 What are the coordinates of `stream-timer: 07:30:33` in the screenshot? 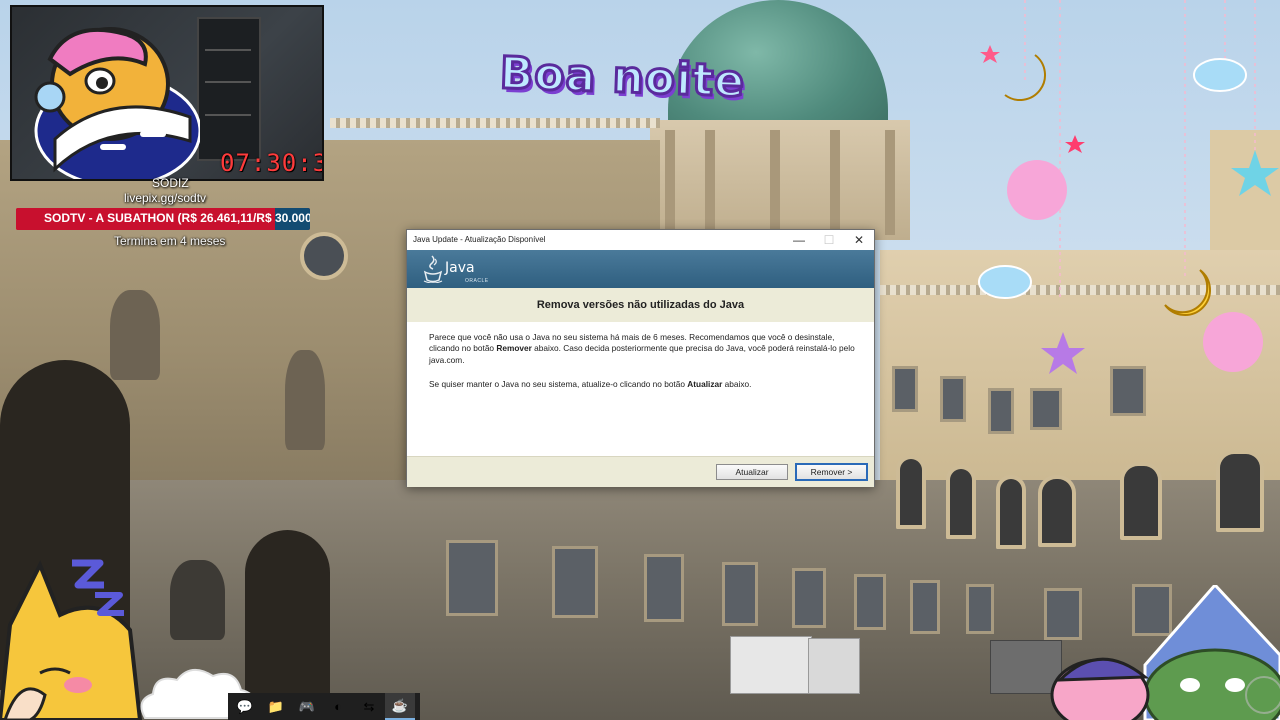 It's located at (271, 163).